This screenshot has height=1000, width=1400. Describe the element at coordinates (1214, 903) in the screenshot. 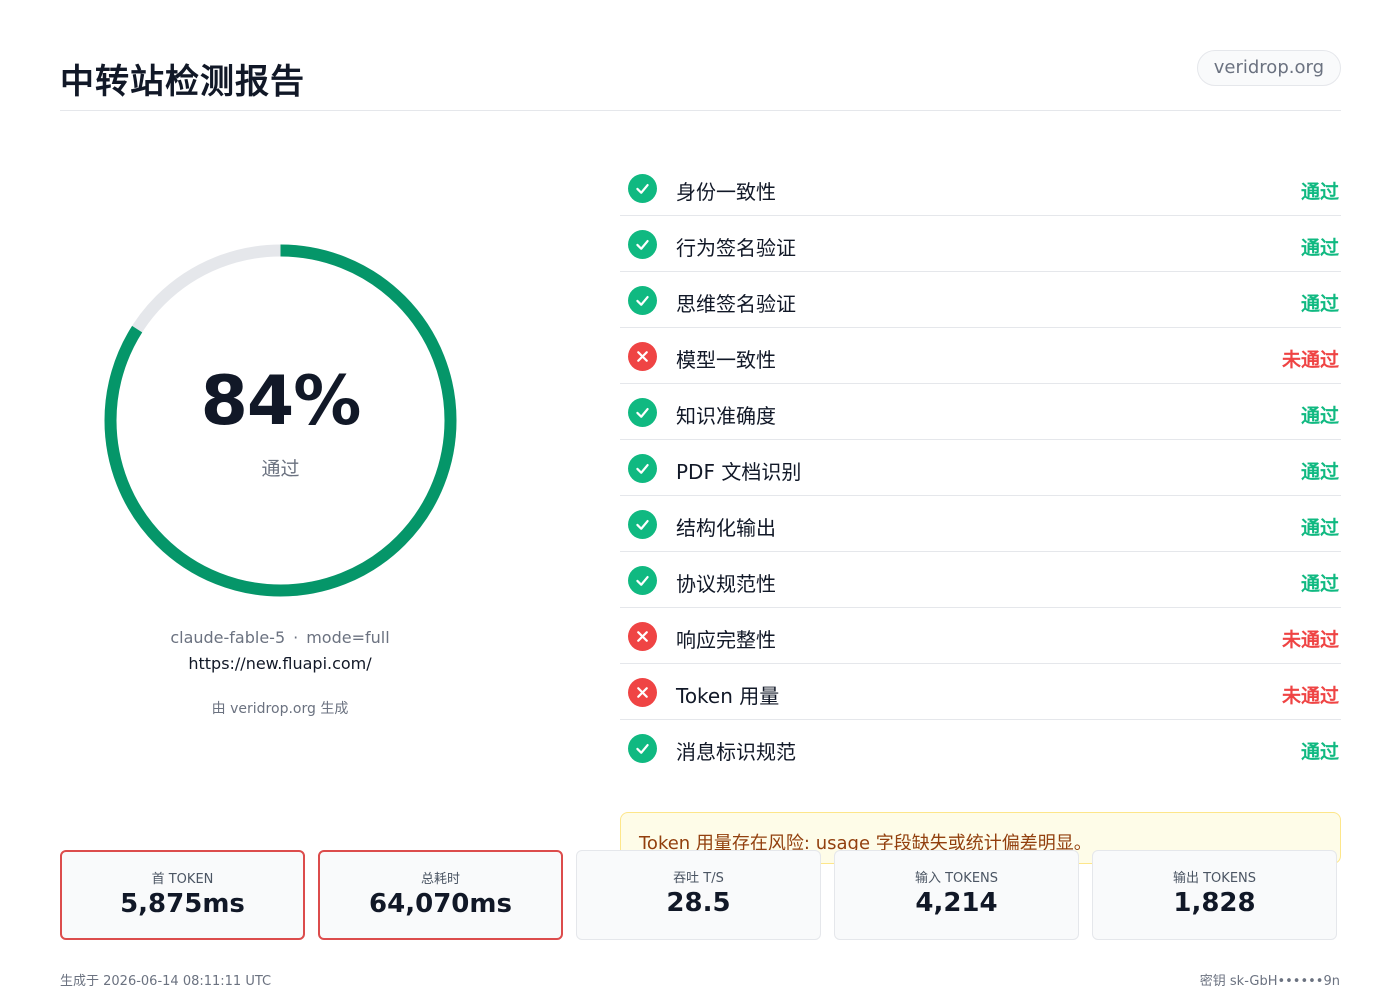

I see `metric-value: 1,828` at that location.